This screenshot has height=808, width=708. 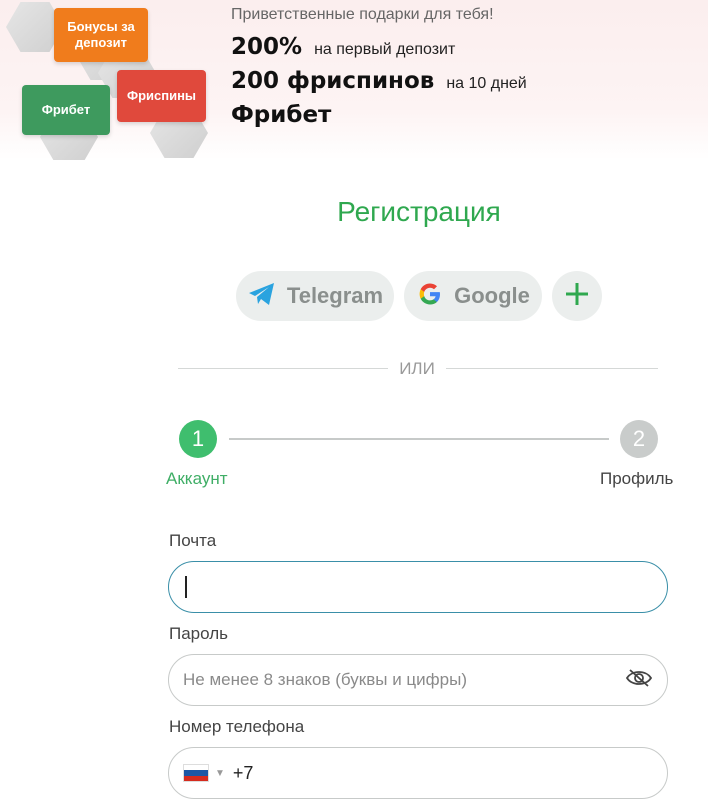 What do you see at coordinates (637, 478) in the screenshot?
I see `step-2-label: Профиль` at bounding box center [637, 478].